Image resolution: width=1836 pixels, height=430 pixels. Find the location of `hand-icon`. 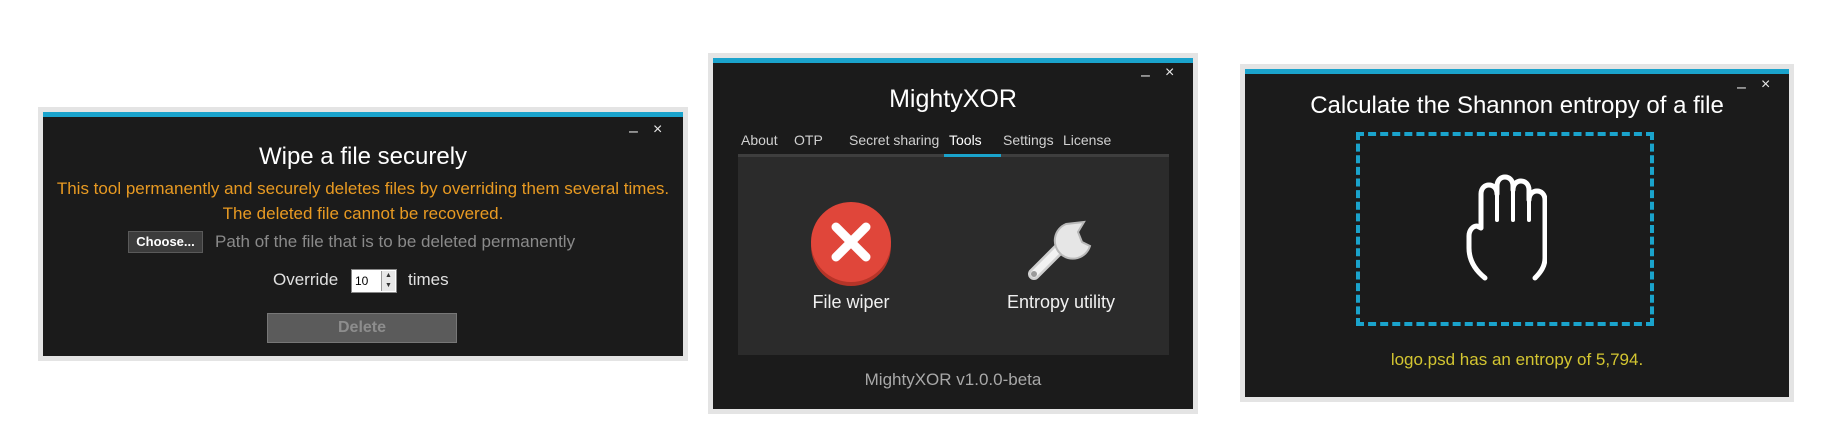

hand-icon is located at coordinates (1506, 227).